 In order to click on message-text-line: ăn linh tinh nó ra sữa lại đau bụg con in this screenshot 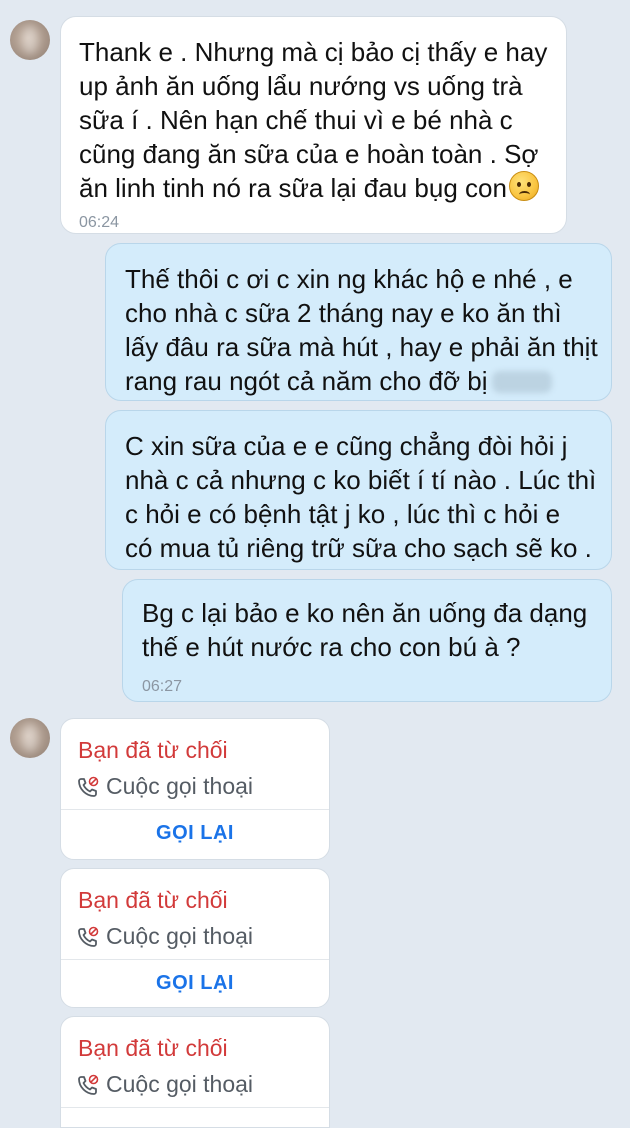, I will do `click(293, 188)`.